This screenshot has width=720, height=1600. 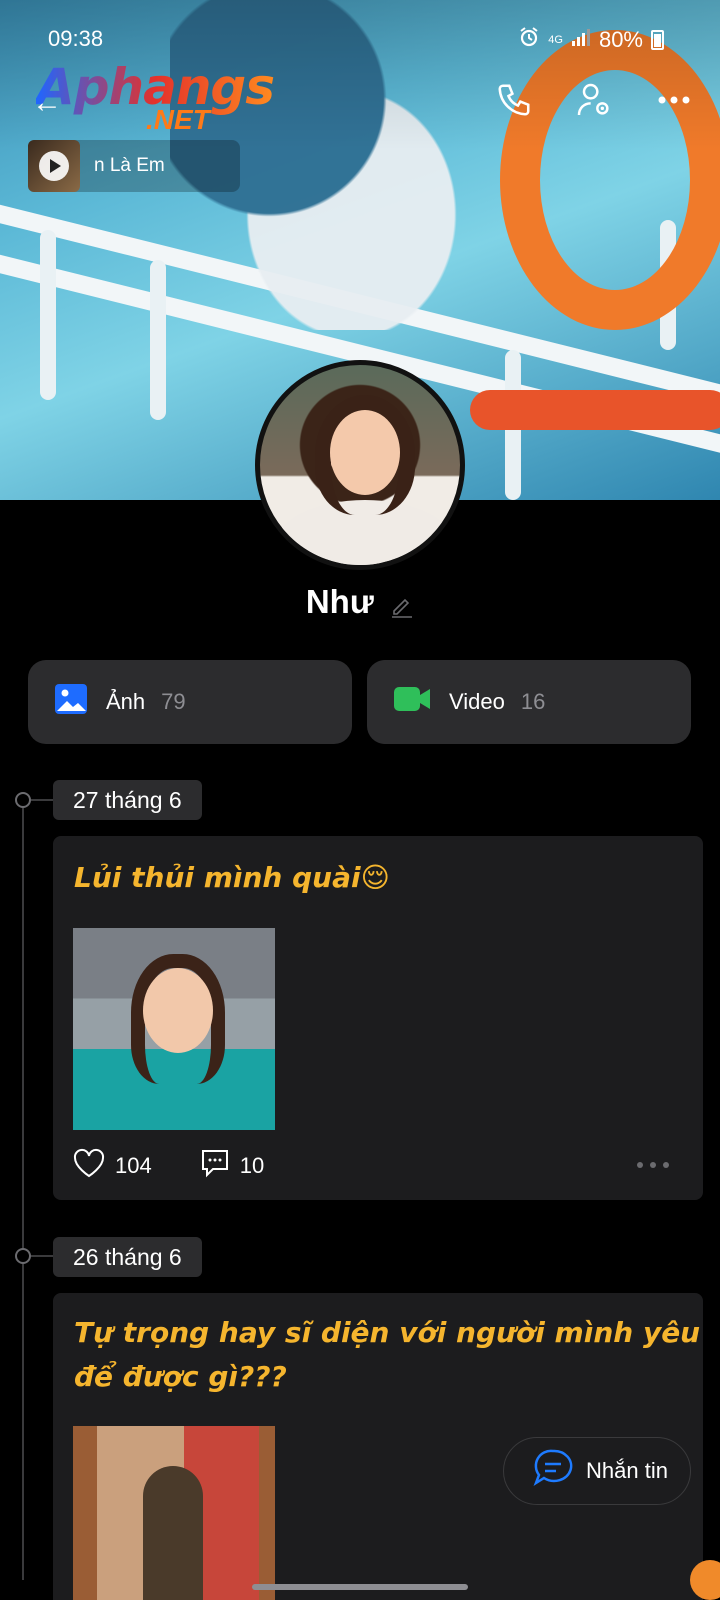 I want to click on like-group: 104, so click(x=112, y=1166).